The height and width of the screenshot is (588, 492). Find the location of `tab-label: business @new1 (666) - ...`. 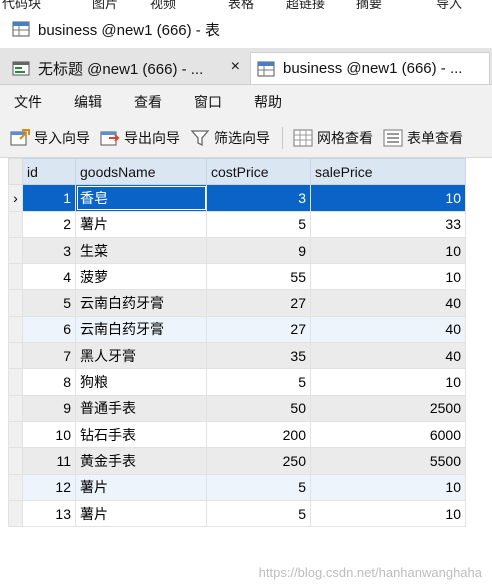

tab-label: business @new1 (666) - ... is located at coordinates (373, 68).